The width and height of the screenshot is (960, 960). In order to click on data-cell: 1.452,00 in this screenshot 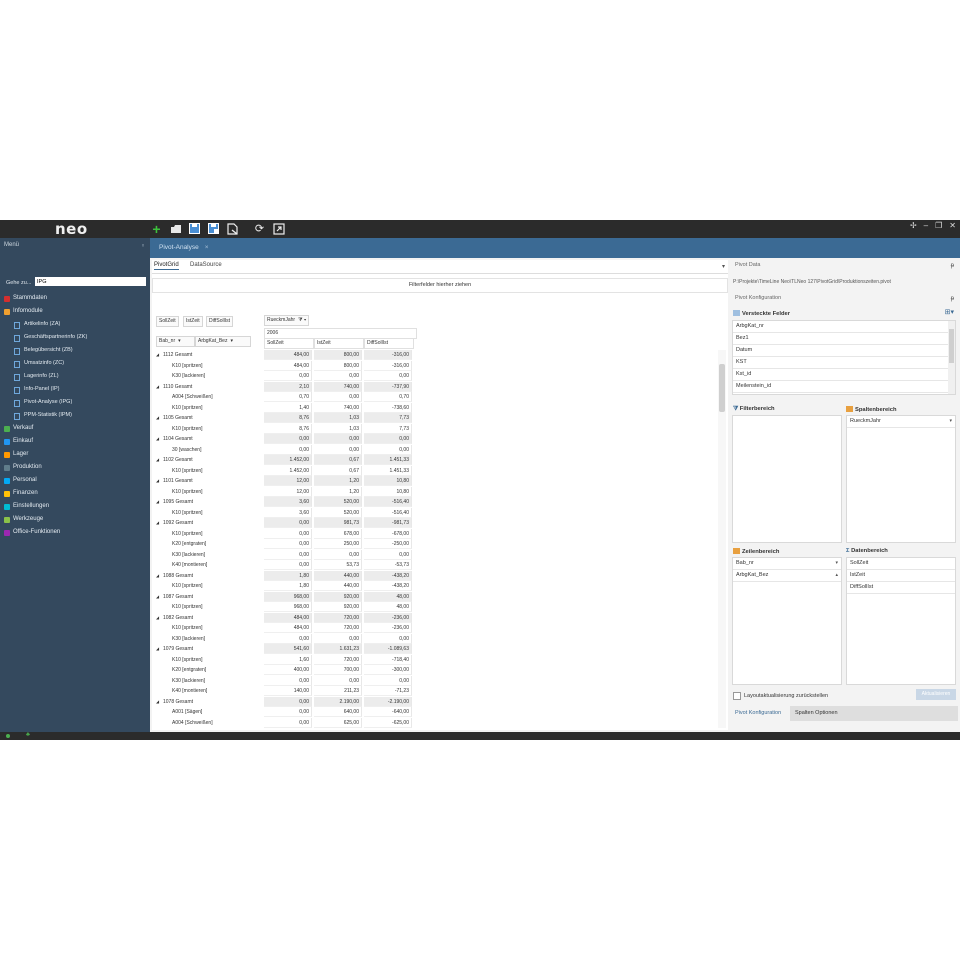, I will do `click(288, 470)`.